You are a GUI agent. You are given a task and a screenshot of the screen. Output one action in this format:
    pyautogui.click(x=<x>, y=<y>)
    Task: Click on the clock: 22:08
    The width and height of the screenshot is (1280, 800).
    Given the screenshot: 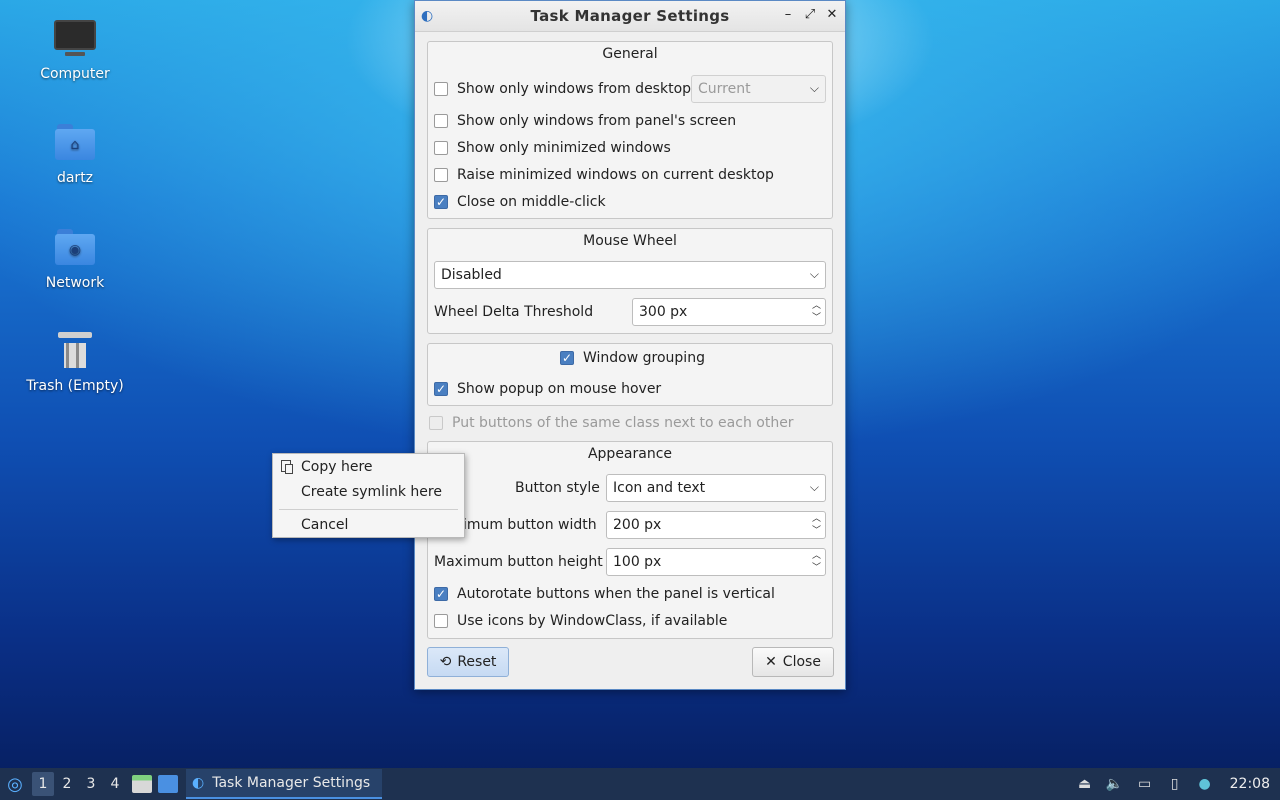 What is the action you would take?
    pyautogui.click(x=1250, y=784)
    